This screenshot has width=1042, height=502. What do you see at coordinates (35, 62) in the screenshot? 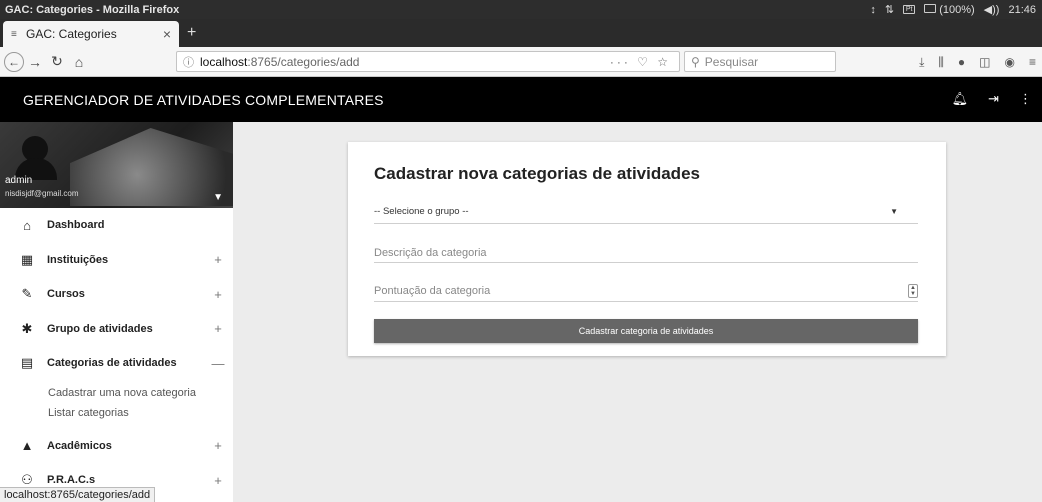
I see `forward-button: →` at bounding box center [35, 62].